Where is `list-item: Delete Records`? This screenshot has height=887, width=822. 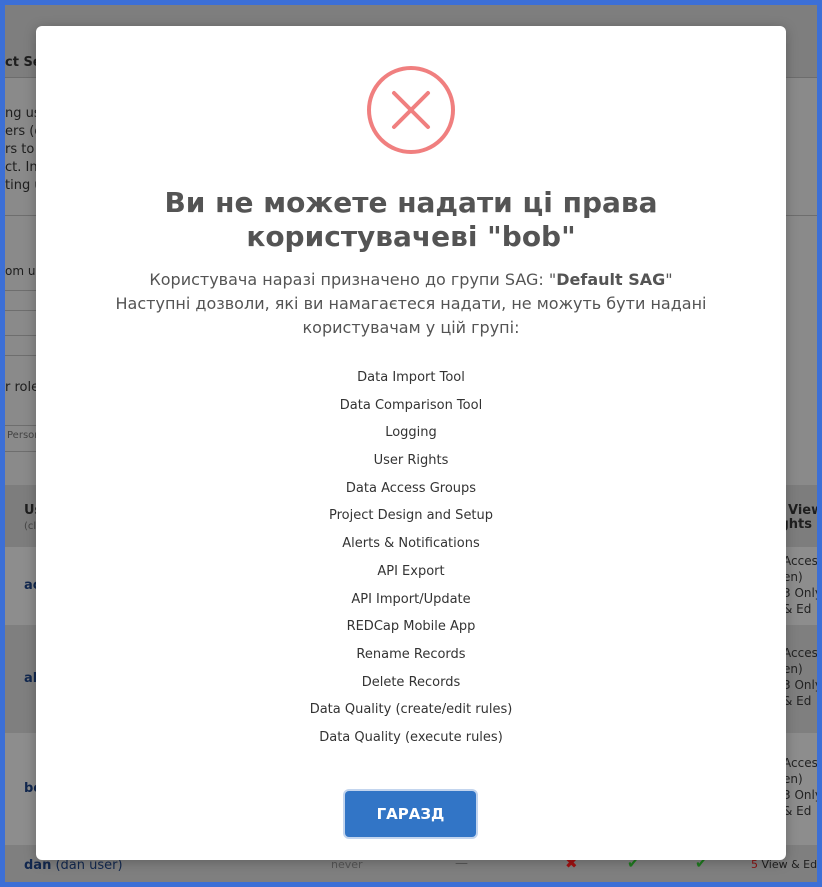
list-item: Delete Records is located at coordinates (411, 682).